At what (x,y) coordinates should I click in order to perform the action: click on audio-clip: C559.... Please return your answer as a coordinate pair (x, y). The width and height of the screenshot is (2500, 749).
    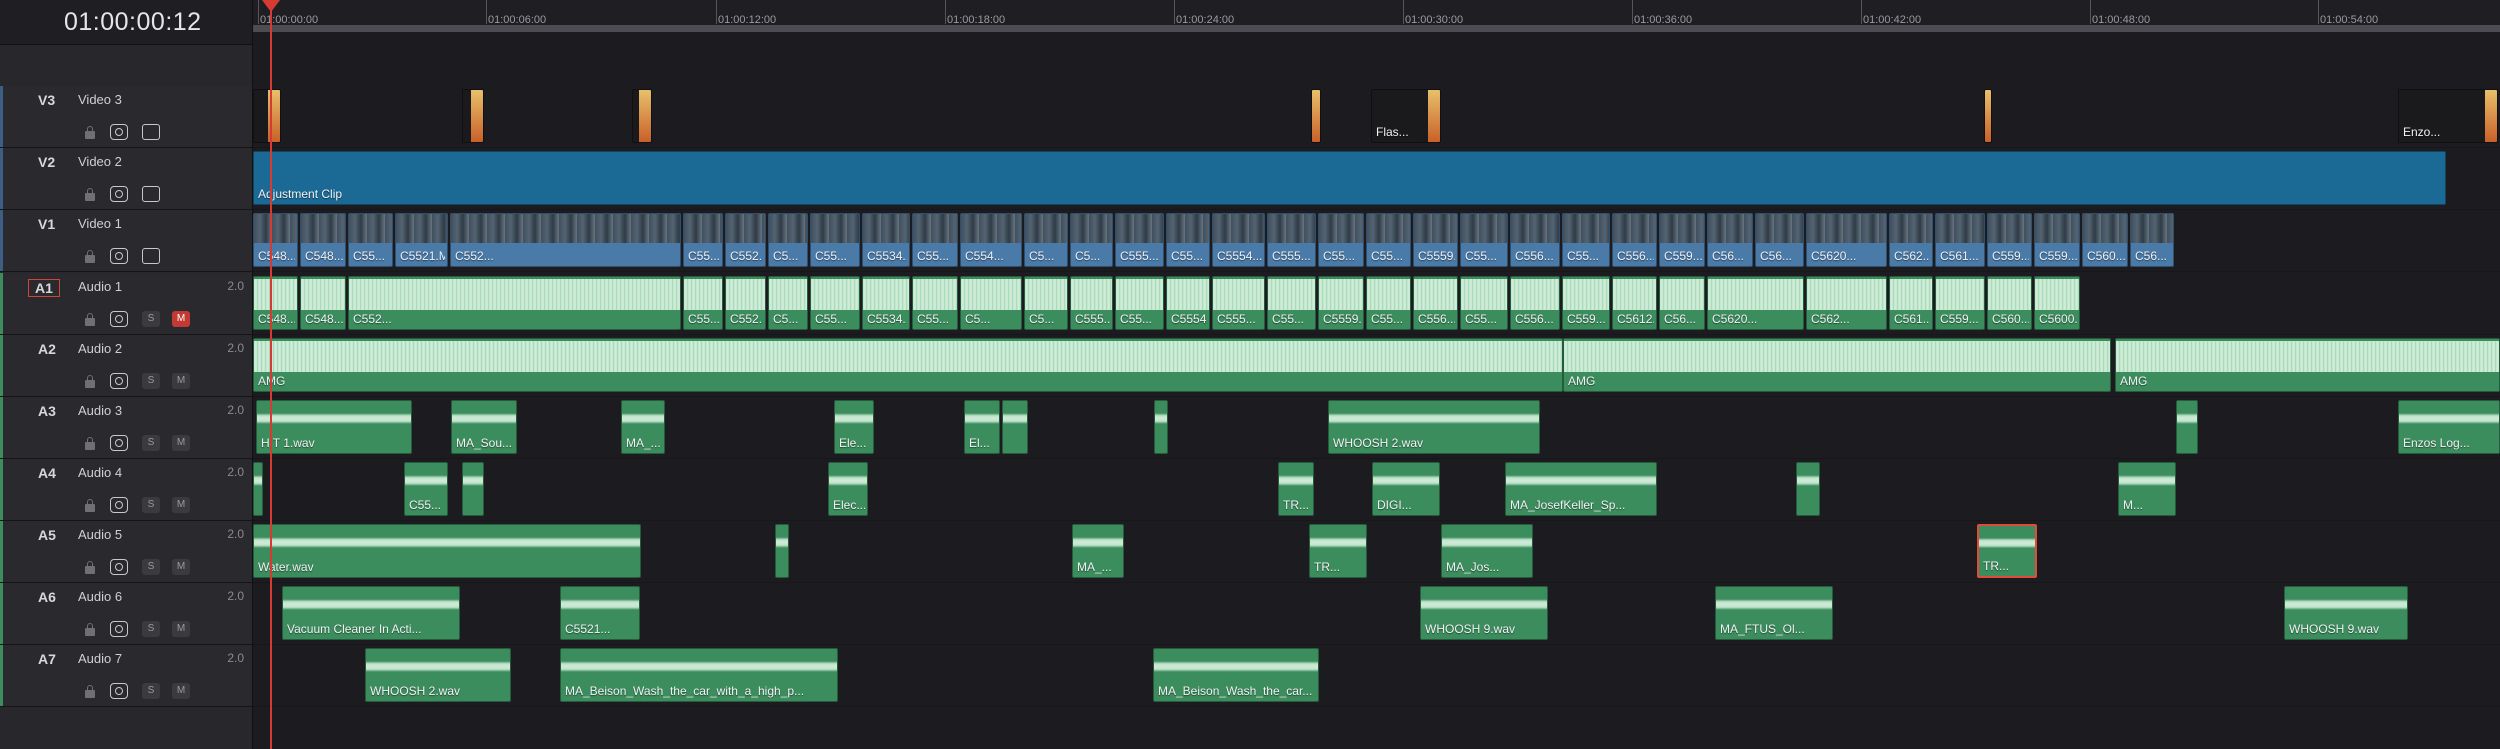
    Looking at the image, I should click on (1586, 303).